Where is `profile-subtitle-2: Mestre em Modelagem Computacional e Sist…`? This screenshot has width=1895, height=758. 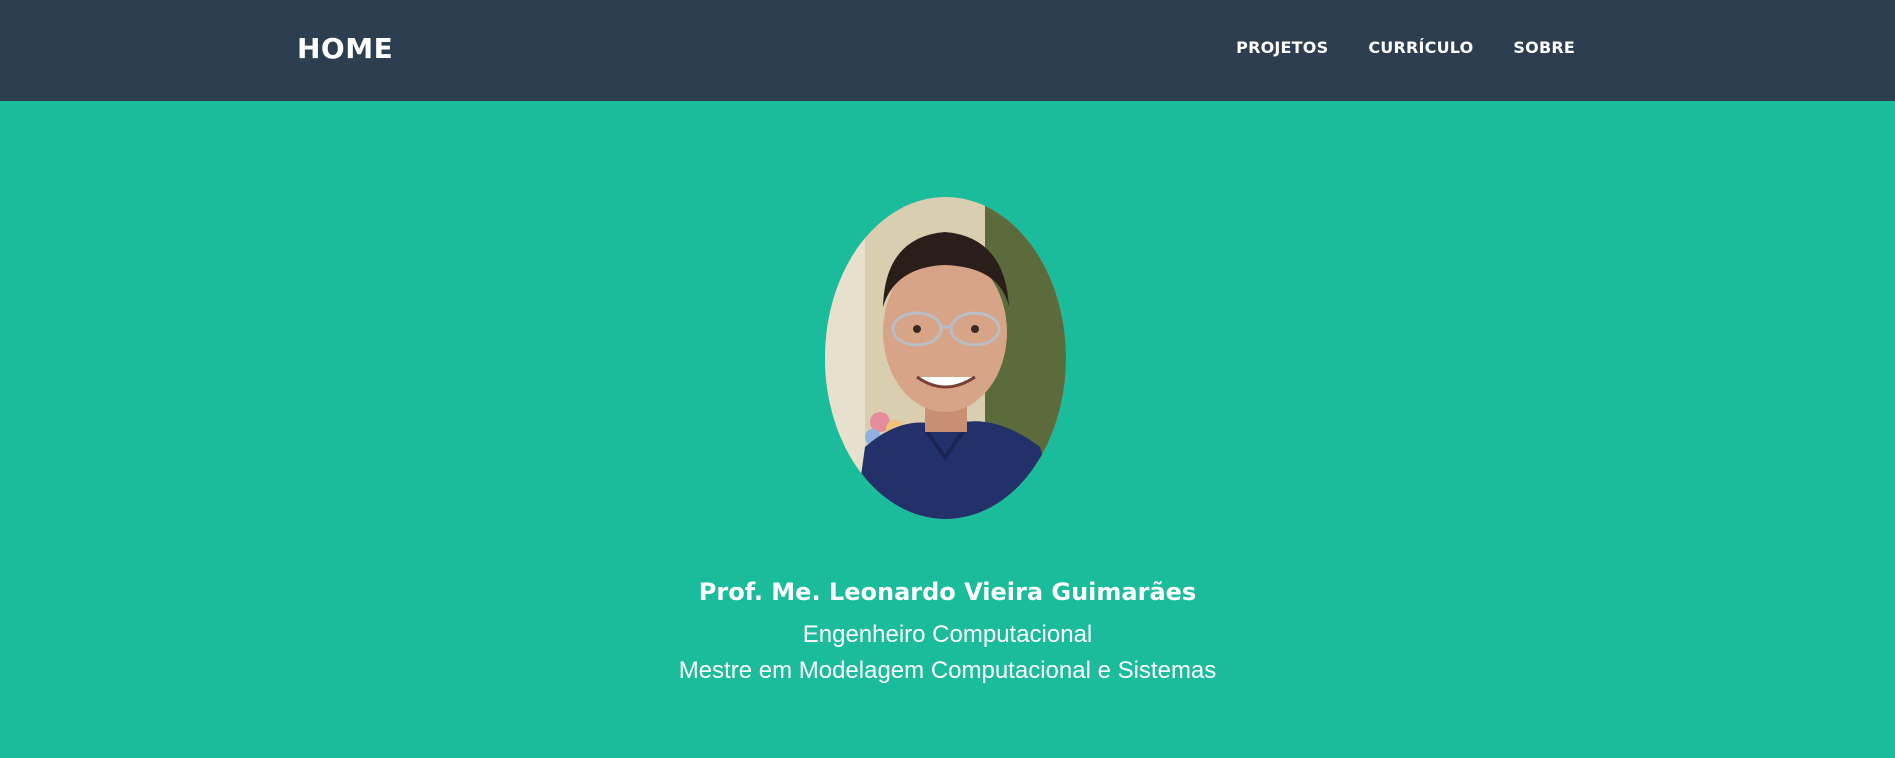
profile-subtitle-2: Mestre em Modelagem Computacional e Sist… is located at coordinates (947, 670).